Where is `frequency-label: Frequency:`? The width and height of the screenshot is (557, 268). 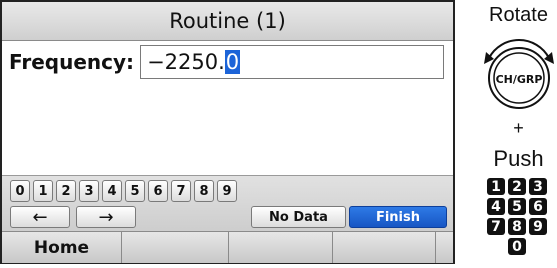
frequency-label: Frequency: is located at coordinates (72, 62).